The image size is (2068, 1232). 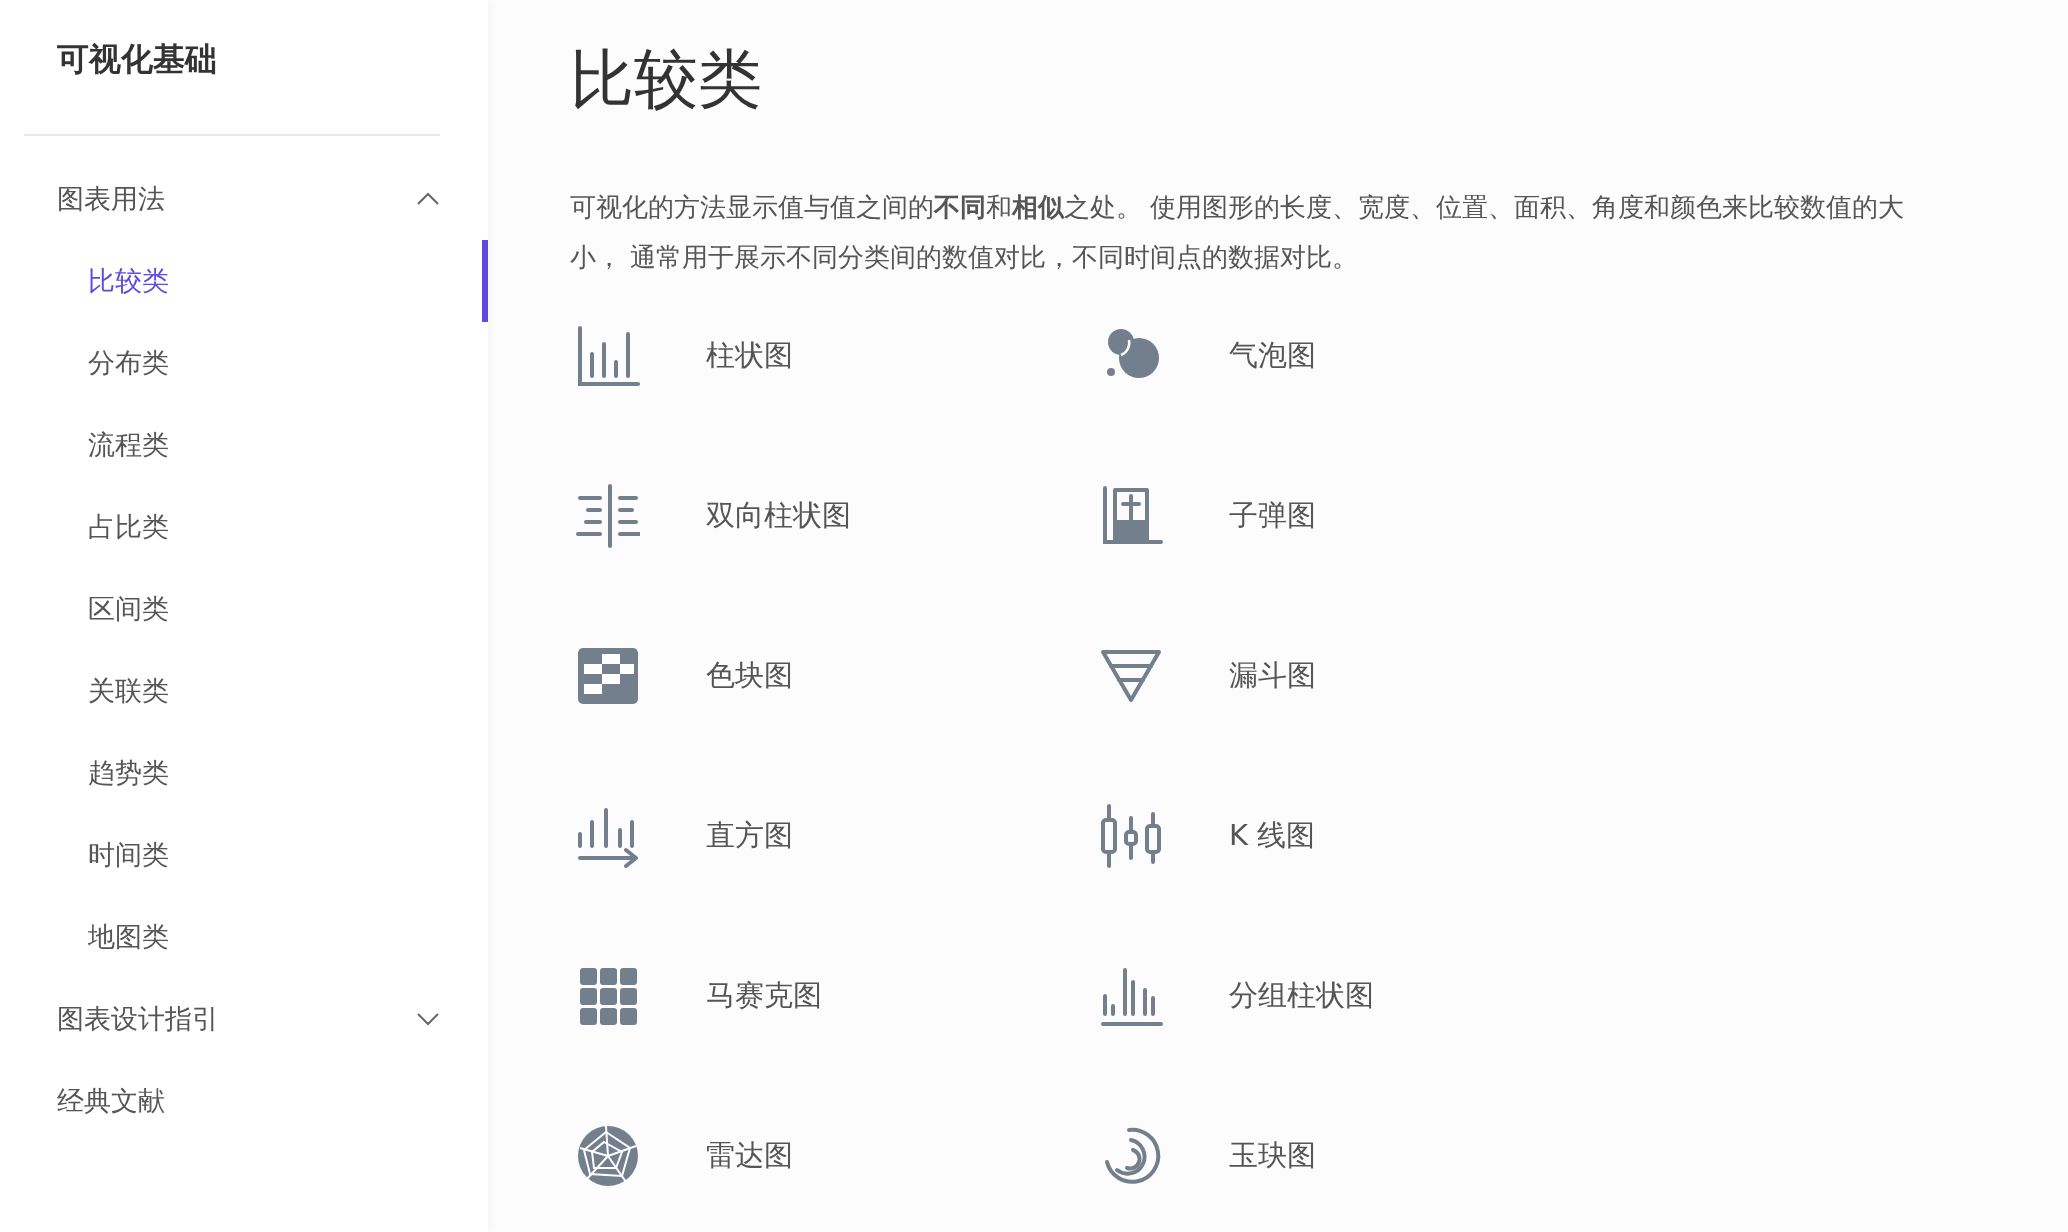 I want to click on sidebar-title: 可视化基础, so click(x=137, y=59).